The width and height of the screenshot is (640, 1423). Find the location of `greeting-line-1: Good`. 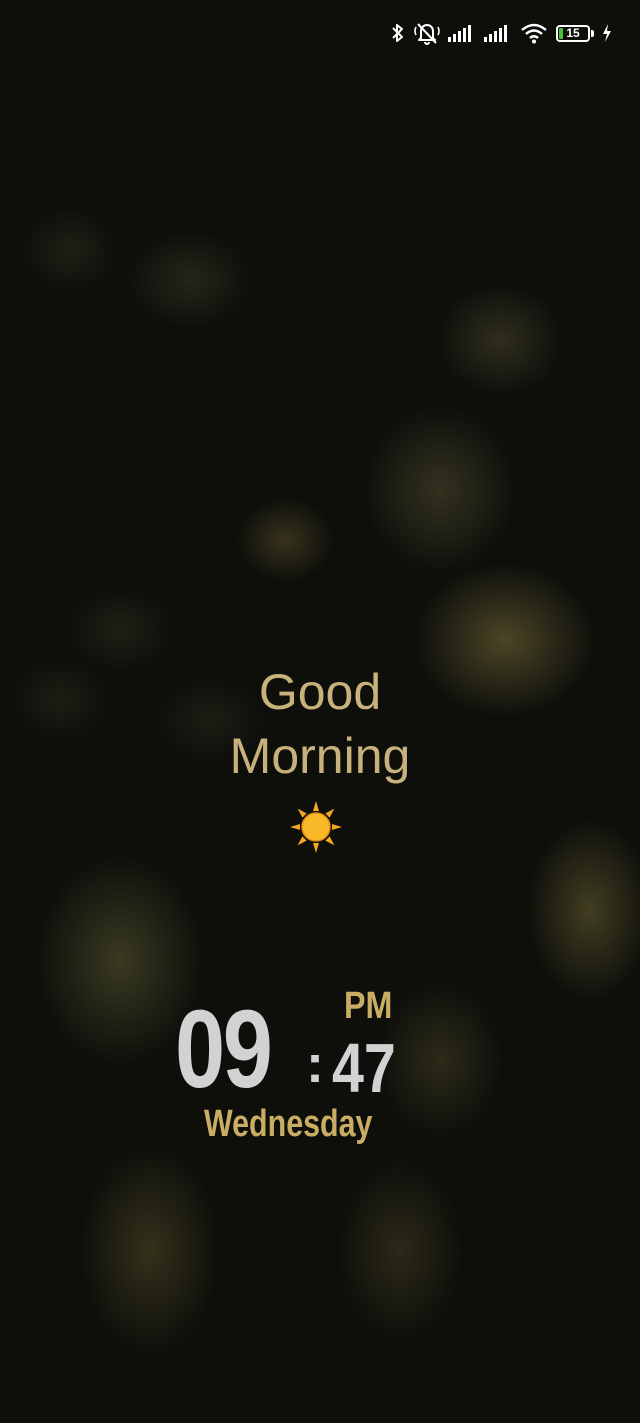

greeting-line-1: Good is located at coordinates (320, 692).